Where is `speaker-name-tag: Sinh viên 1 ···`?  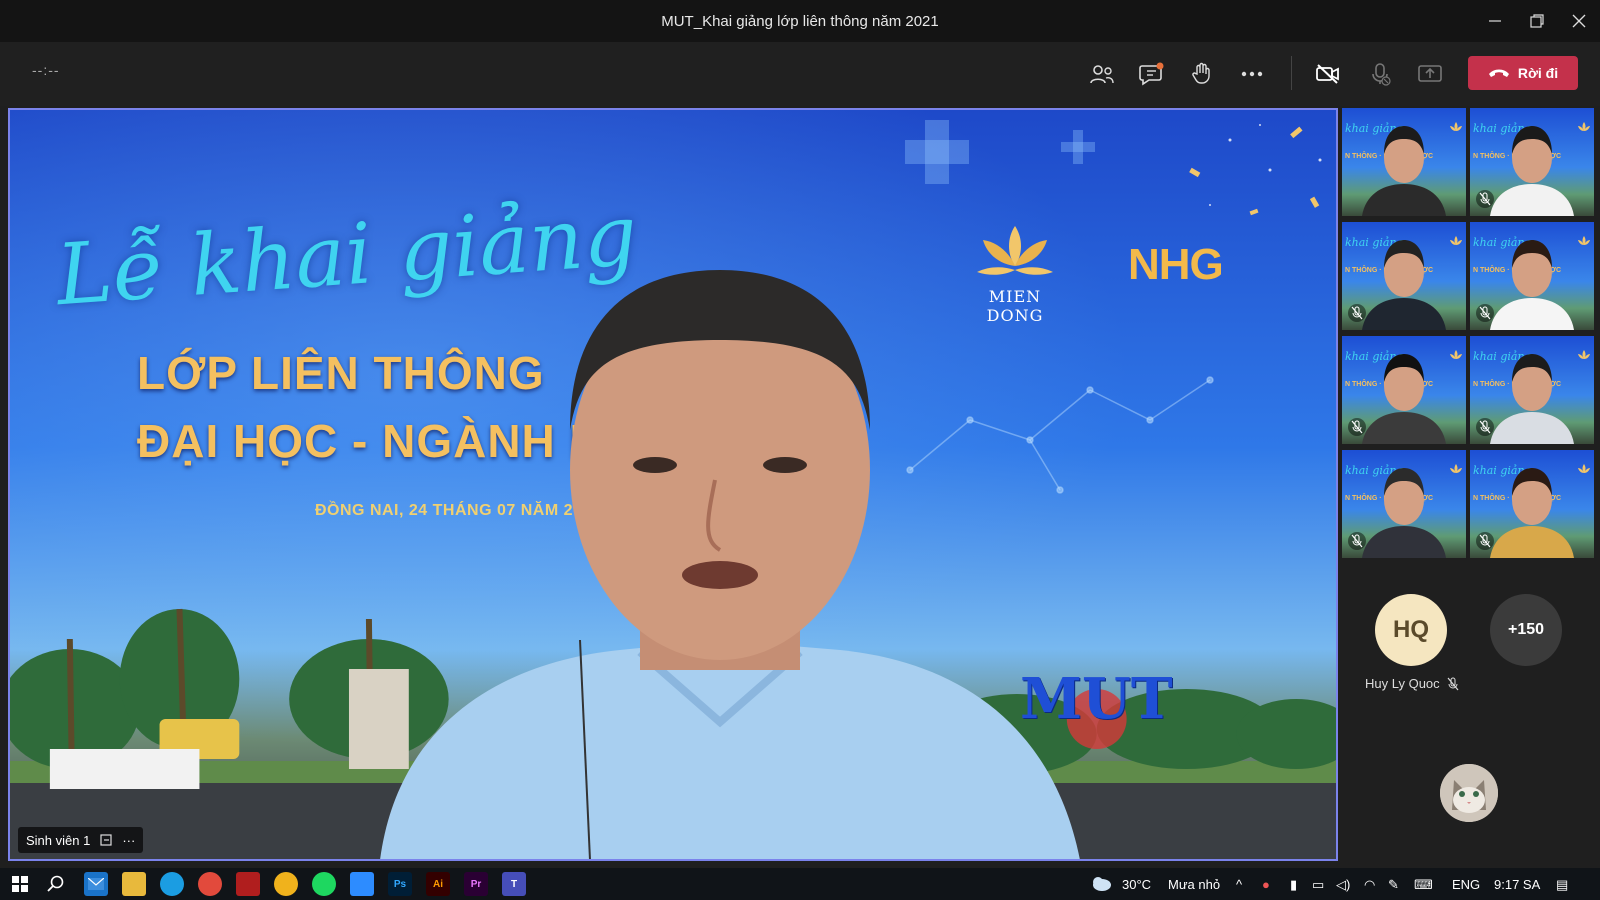
speaker-name-tag: Sinh viên 1 ··· is located at coordinates (81, 840).